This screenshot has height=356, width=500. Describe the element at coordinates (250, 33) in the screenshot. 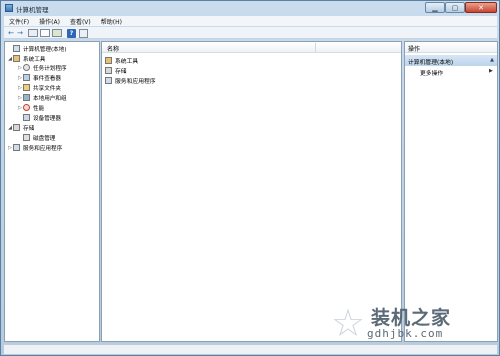

I see `toolbar: ← → ?` at that location.